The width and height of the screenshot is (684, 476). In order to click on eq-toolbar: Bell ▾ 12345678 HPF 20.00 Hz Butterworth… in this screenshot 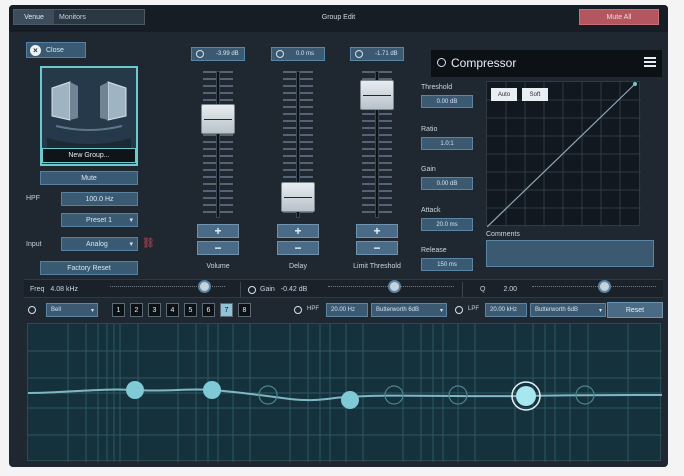, I will do `click(343, 311)`.